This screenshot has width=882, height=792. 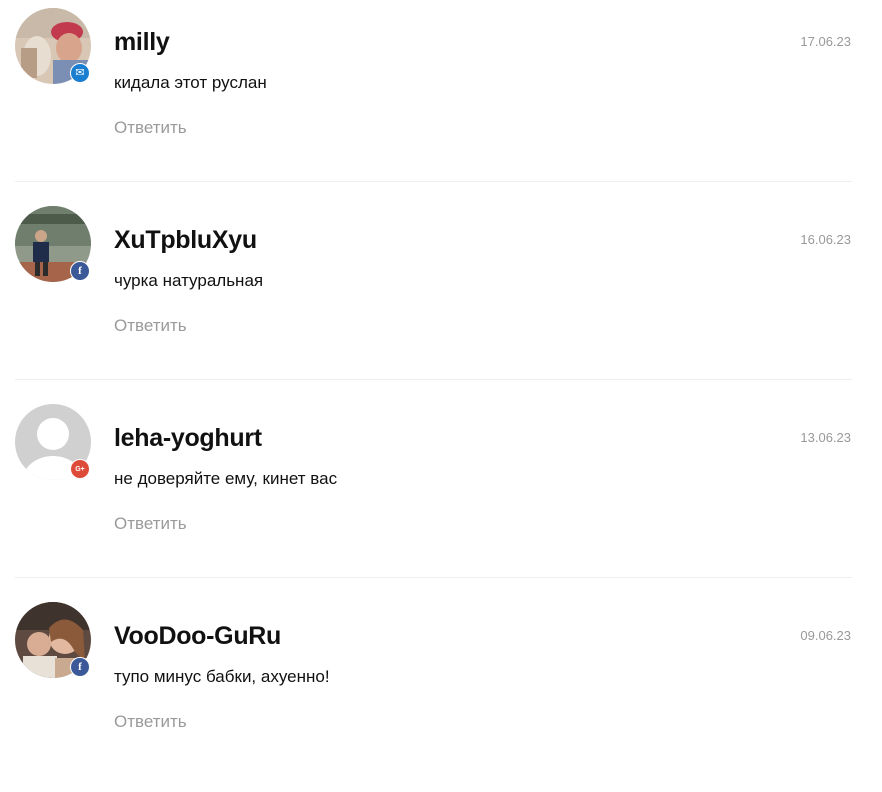 I want to click on author-name: milly, so click(x=142, y=42).